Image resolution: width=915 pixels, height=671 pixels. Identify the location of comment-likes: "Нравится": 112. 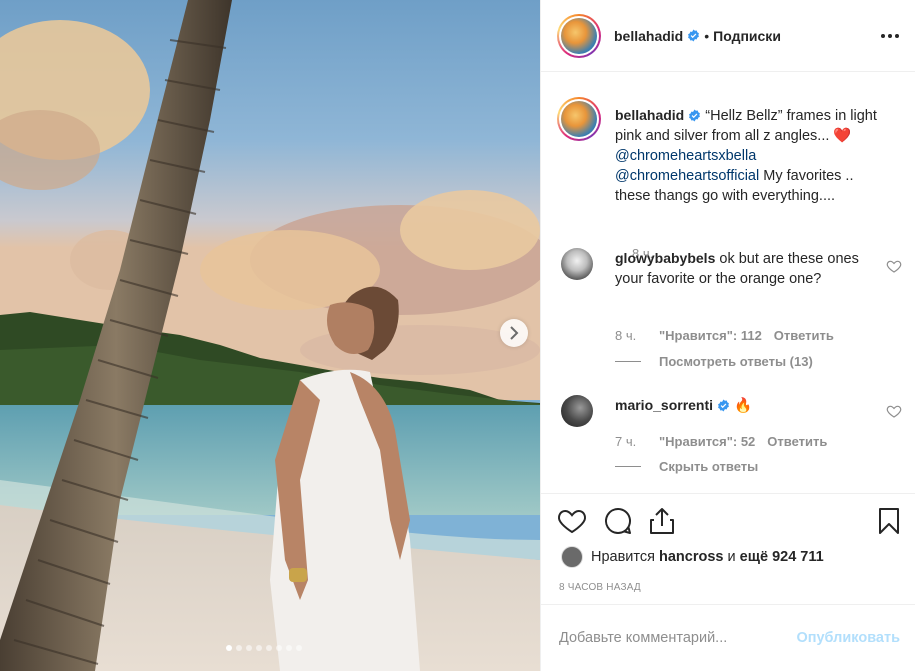
(710, 335).